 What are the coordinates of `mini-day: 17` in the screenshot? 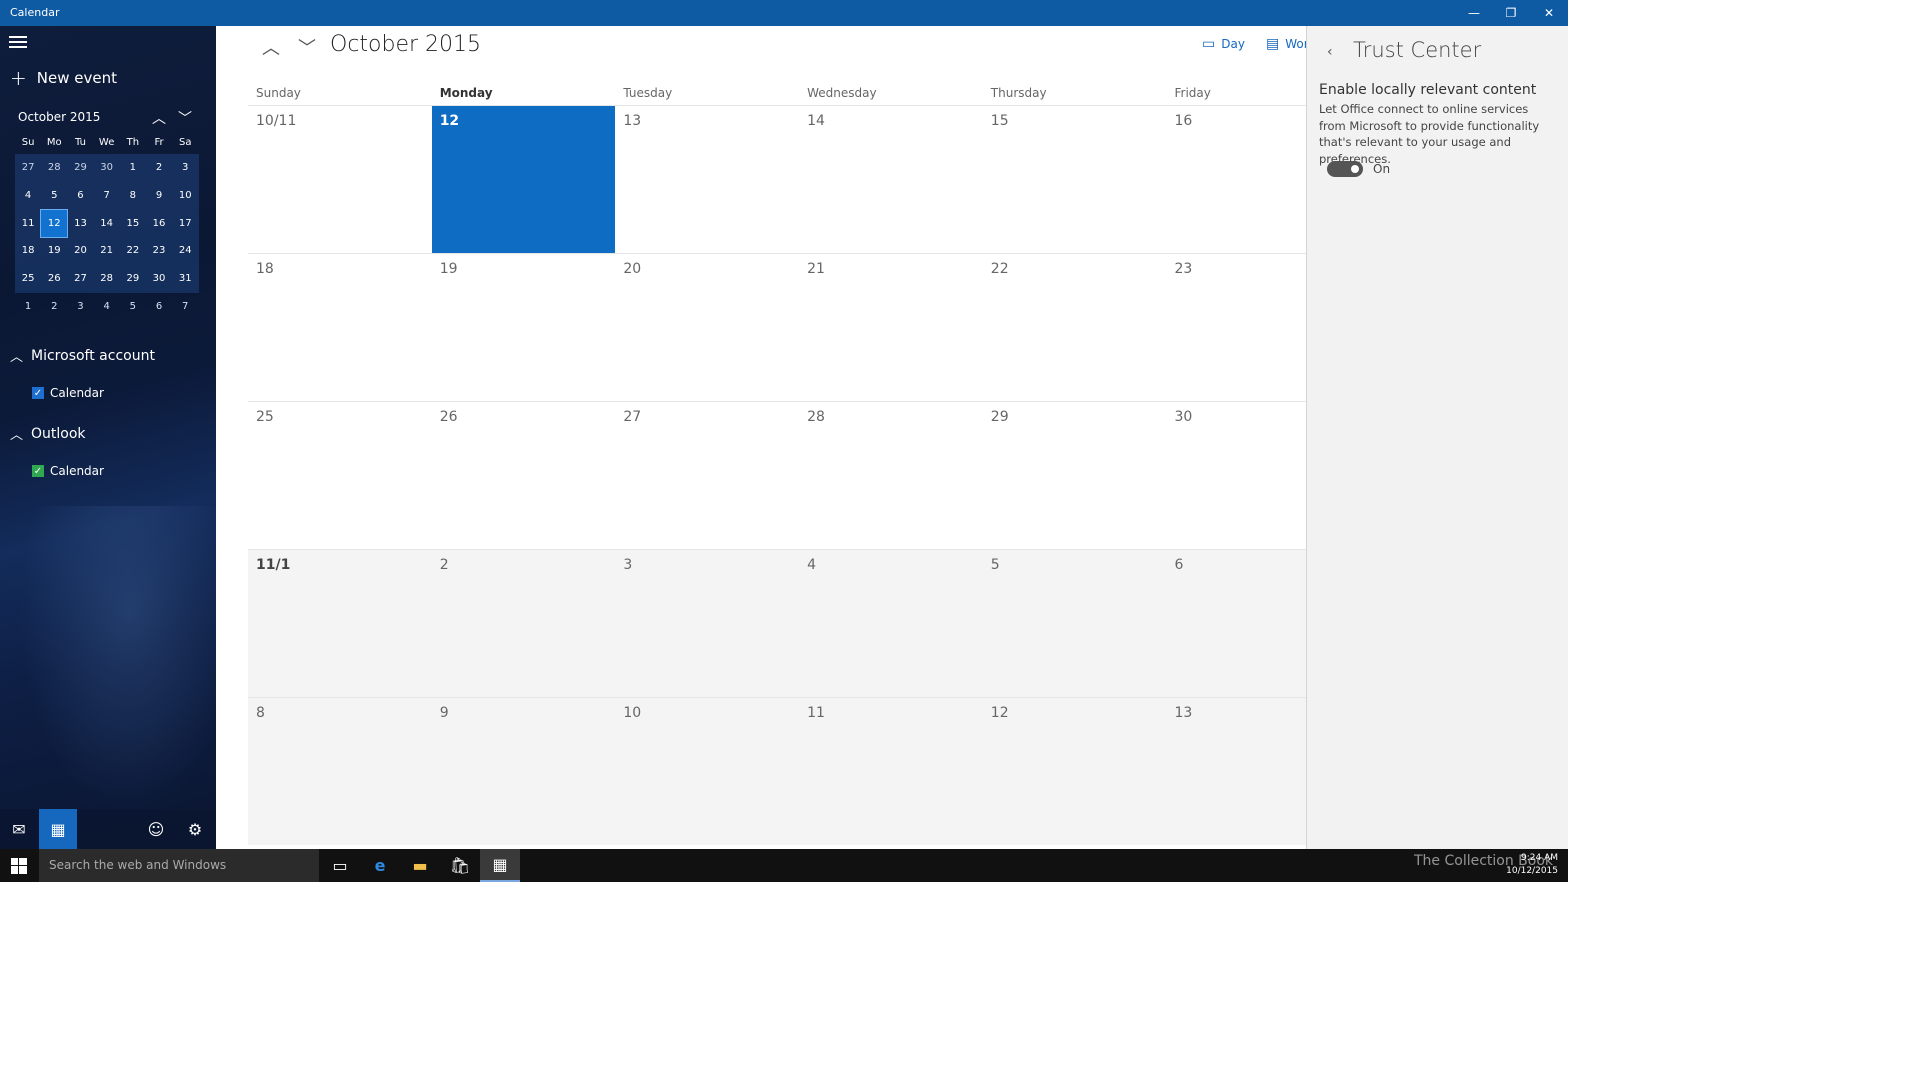 It's located at (185, 224).